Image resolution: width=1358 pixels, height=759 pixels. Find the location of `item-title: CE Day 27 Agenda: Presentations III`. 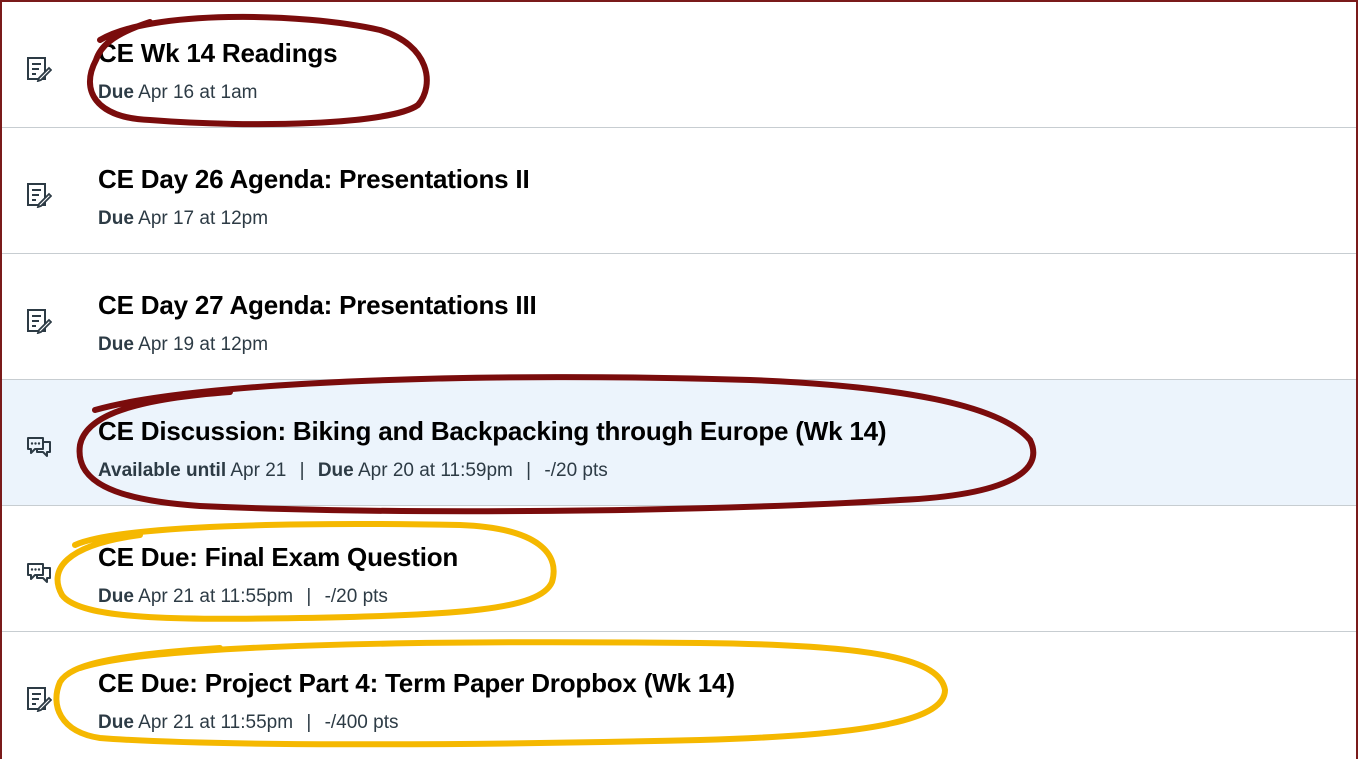

item-title: CE Day 27 Agenda: Presentations III is located at coordinates (317, 305).